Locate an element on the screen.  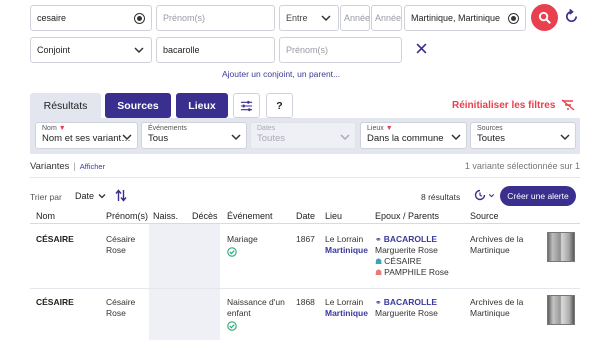
nom-value: cesaire is located at coordinates (52, 18).